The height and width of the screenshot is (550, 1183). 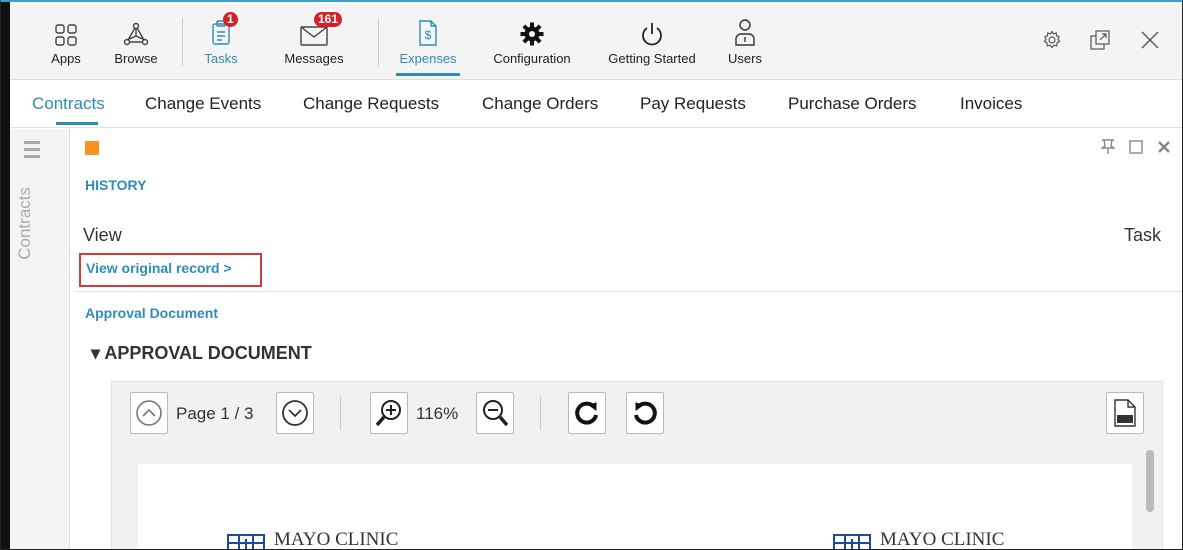 I want to click on tab-purchase-orders: Purchase Orders, so click(x=852, y=104).